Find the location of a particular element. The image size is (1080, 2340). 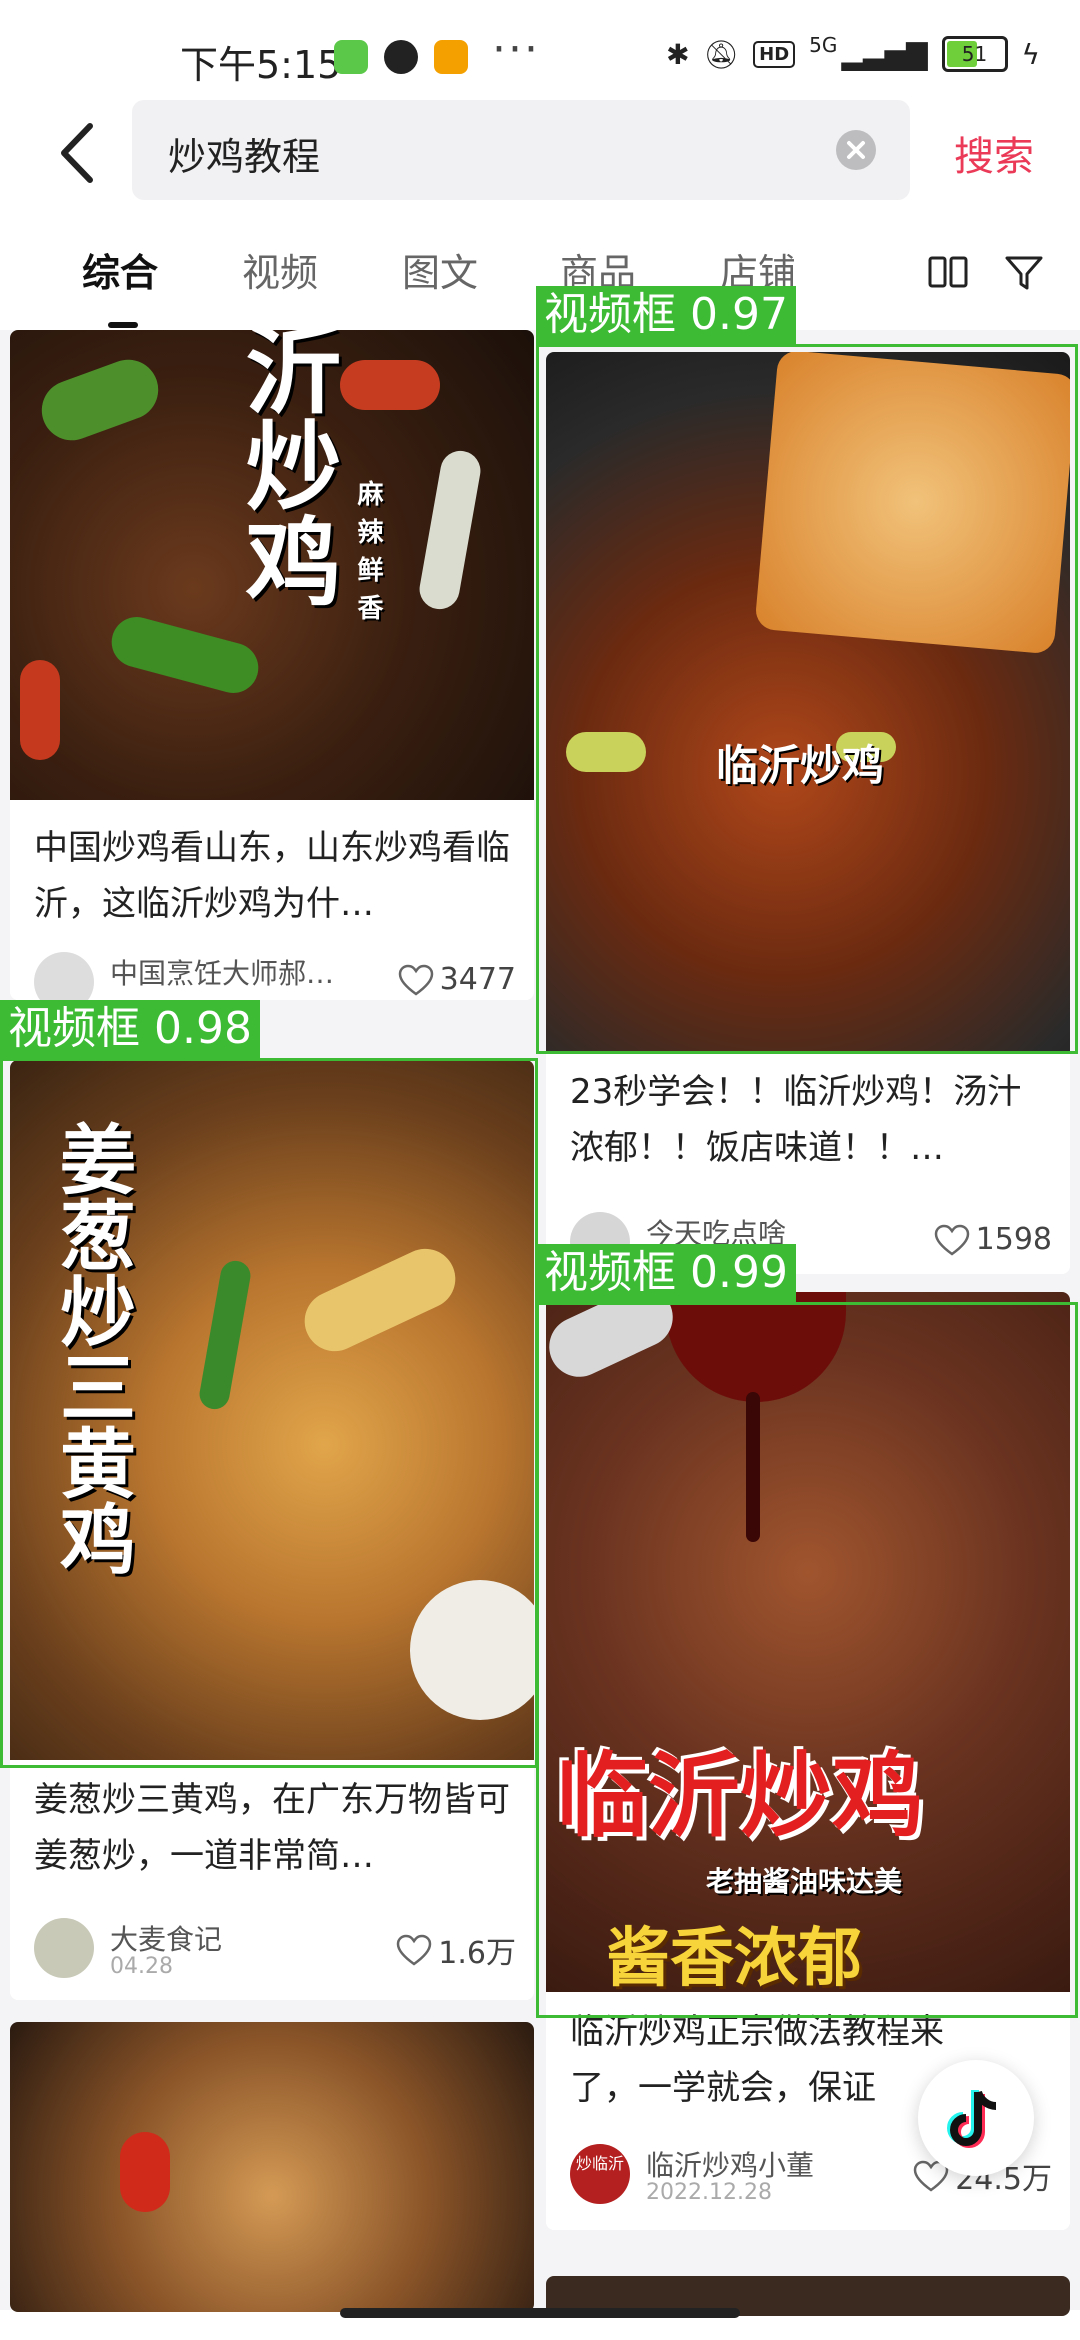

tab-comprehensive: 综合 is located at coordinates (120, 269).